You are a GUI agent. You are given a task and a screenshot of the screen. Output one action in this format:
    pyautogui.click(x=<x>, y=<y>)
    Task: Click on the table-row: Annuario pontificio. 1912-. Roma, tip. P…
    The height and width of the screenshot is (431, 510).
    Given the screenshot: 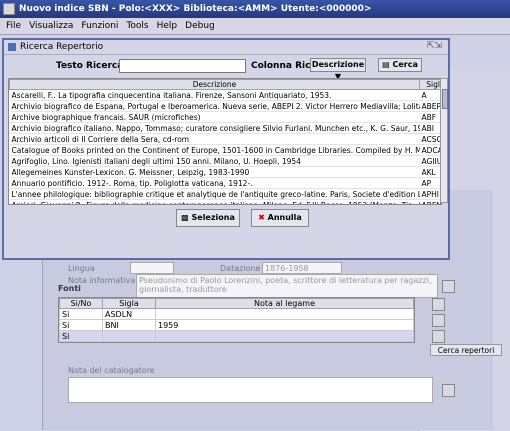 What is the action you would take?
    pyautogui.click(x=225, y=183)
    